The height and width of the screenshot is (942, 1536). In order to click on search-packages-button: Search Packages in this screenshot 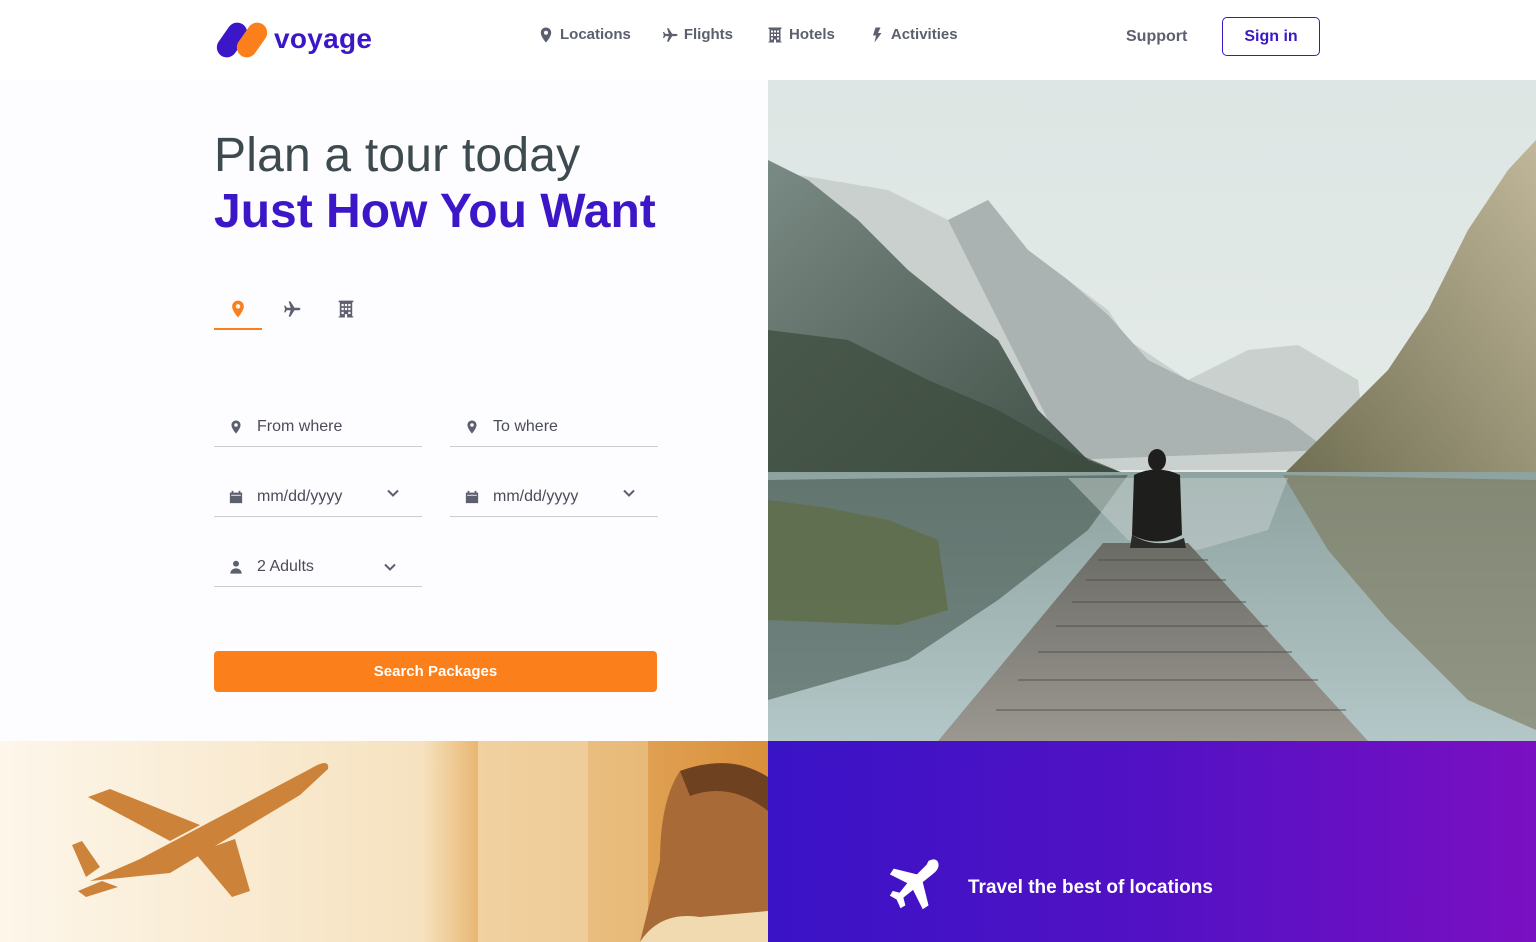, I will do `click(435, 671)`.